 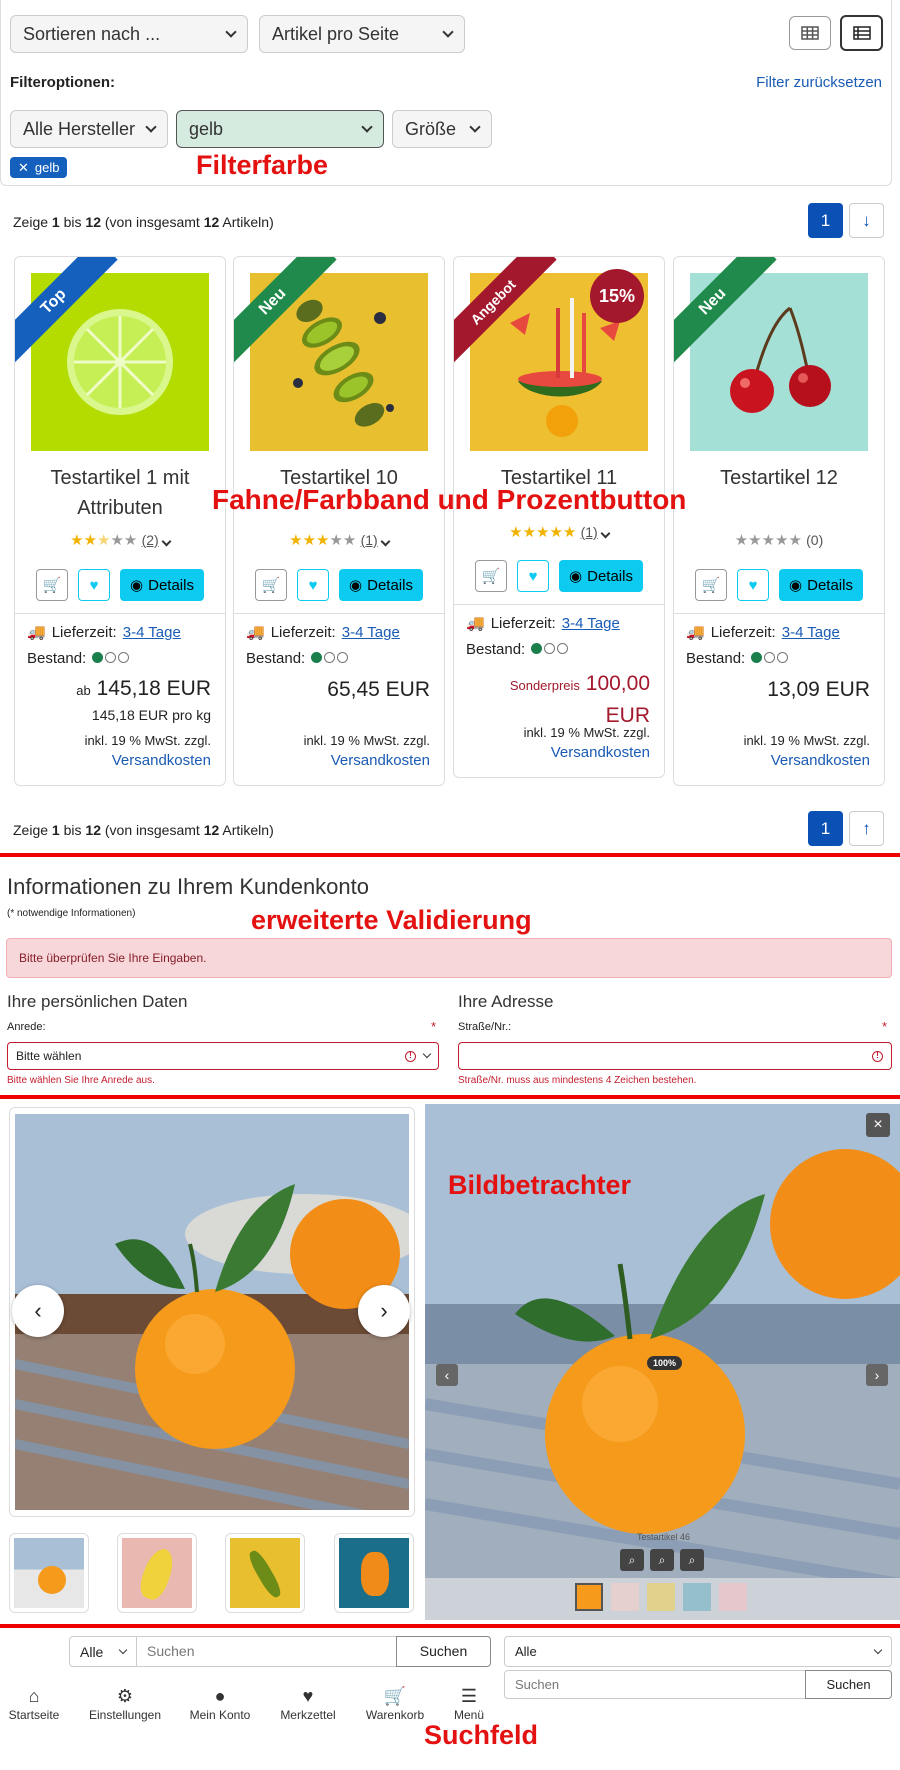 What do you see at coordinates (49, 1573) in the screenshot?
I see `gallery-thumb-tangerine` at bounding box center [49, 1573].